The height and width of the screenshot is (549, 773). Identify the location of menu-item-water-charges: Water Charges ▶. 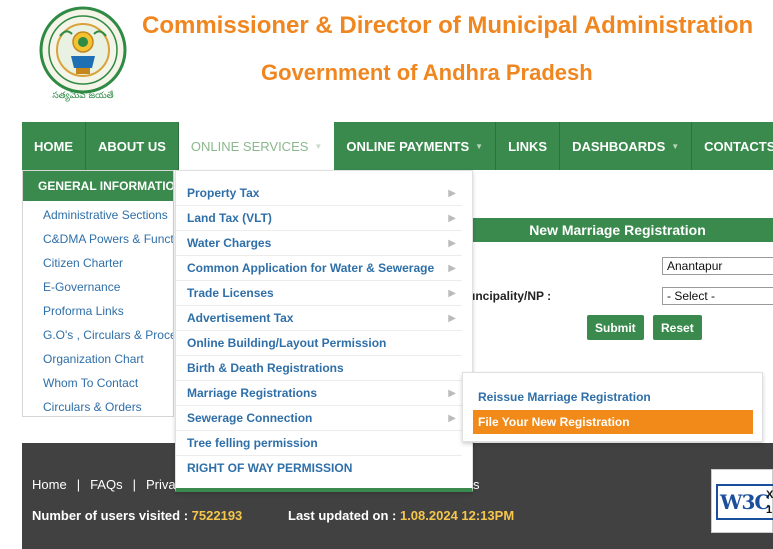
(319, 243).